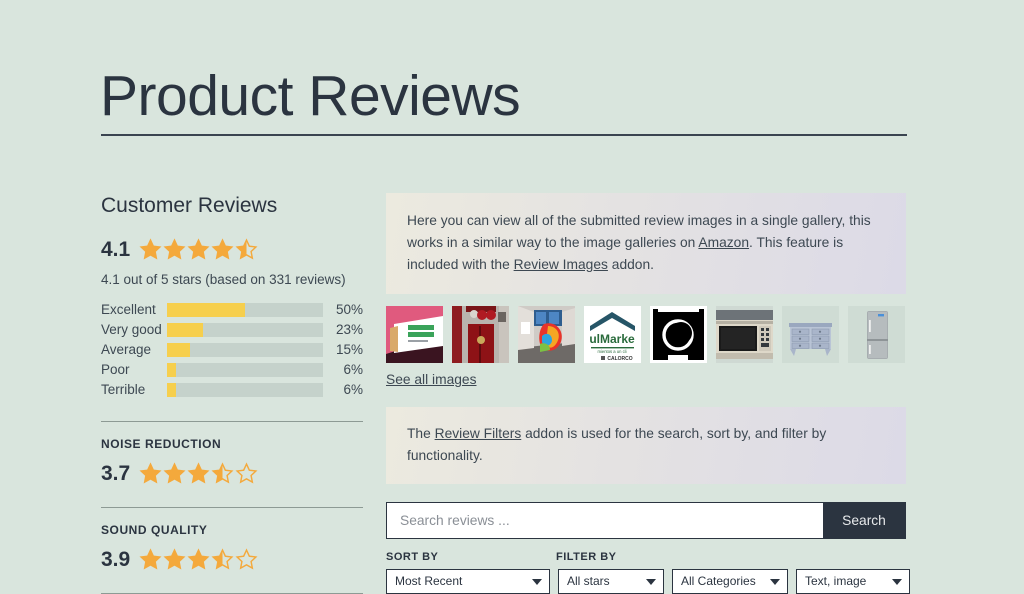 This screenshot has height=594, width=1024. I want to click on rating-bar-label: Excellent, so click(128, 310).